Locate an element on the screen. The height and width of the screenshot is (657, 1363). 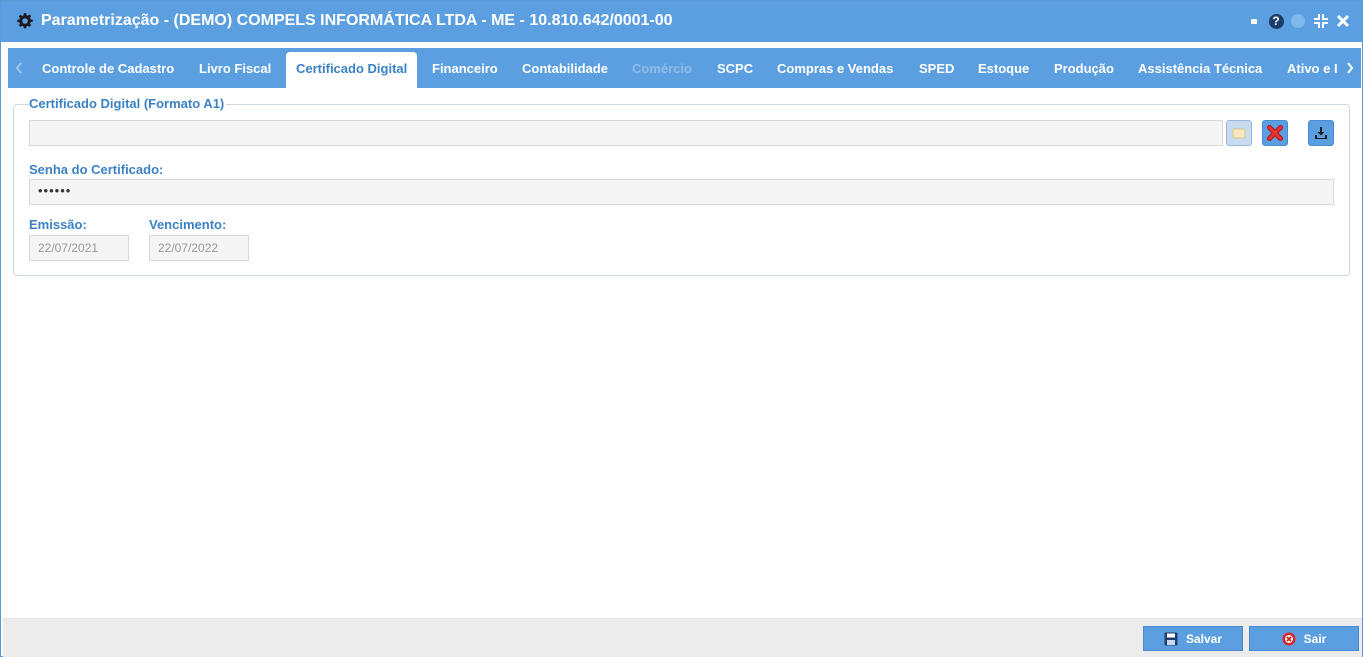
expiry-date-label: Vencimento: is located at coordinates (188, 224).